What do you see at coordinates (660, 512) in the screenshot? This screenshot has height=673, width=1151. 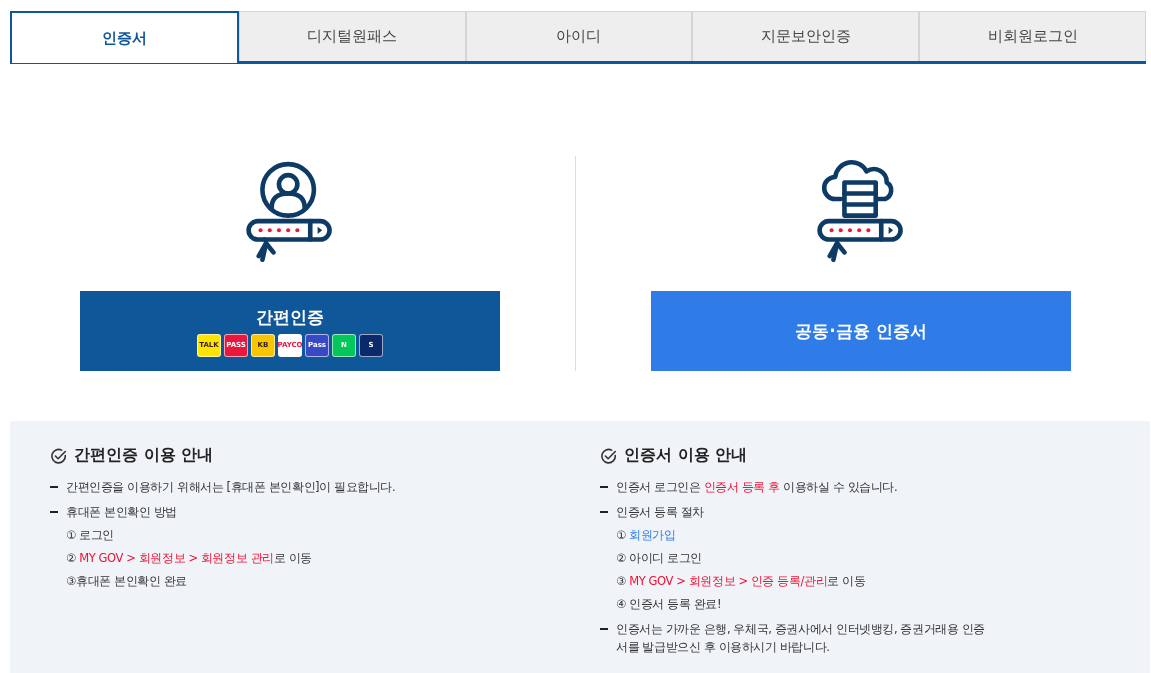 I see `guide-text: 인증서 등록 절차` at bounding box center [660, 512].